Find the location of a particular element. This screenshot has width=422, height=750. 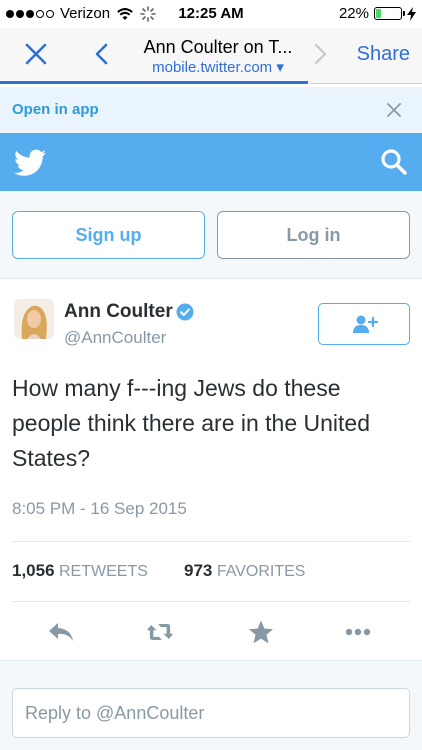

reply-icon is located at coordinates (61, 632).